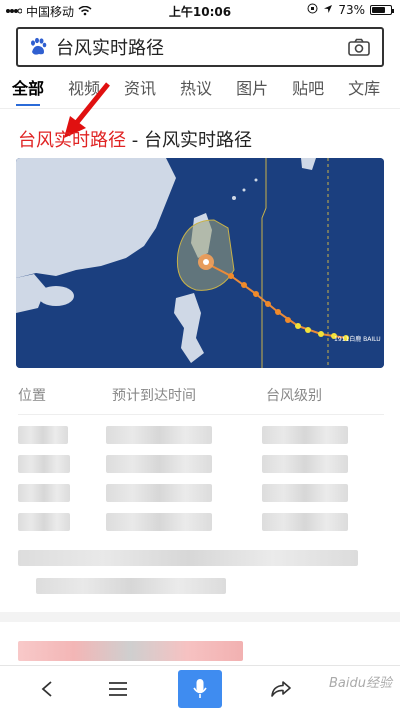 Image resolution: width=400 pixels, height=711 pixels. Describe the element at coordinates (140, 93) in the screenshot. I see `tab-news: 资讯` at that location.